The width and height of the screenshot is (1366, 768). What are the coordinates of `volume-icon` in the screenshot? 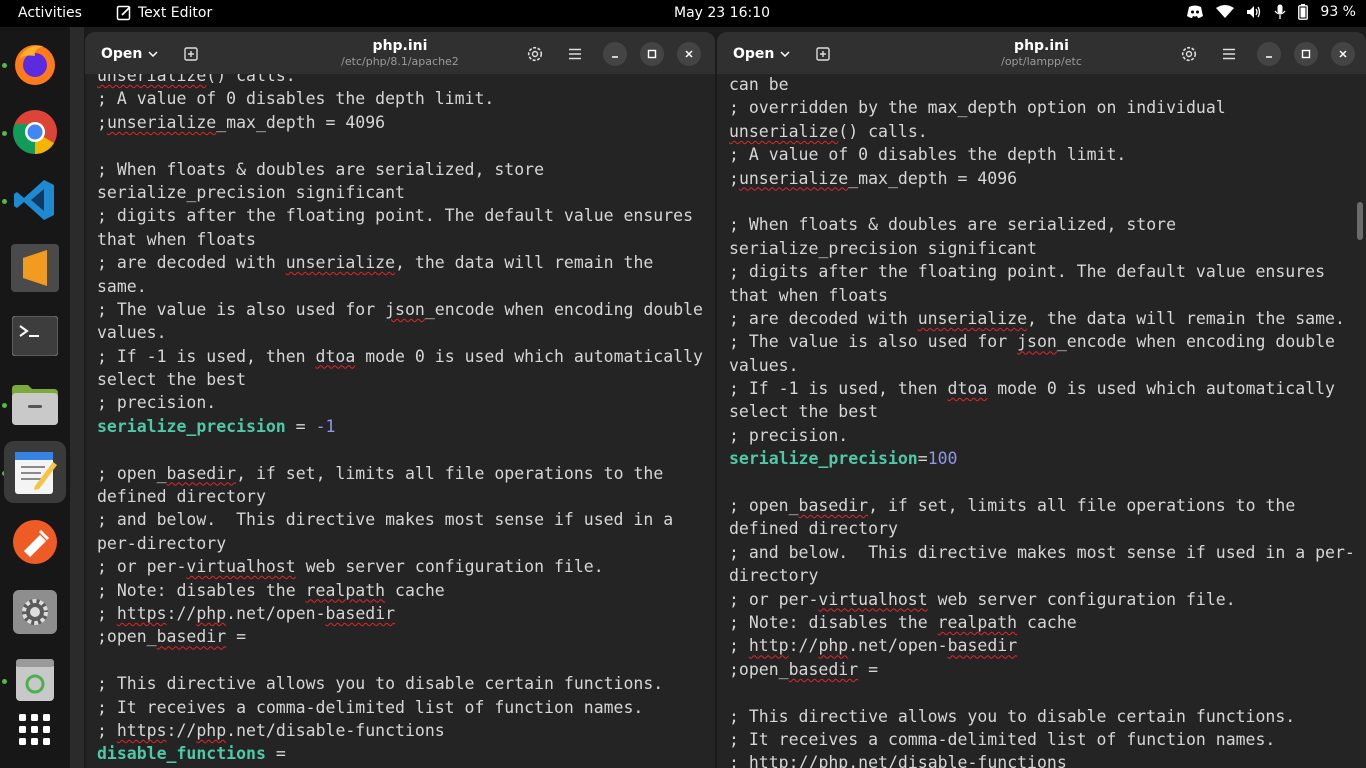 It's located at (1254, 12).